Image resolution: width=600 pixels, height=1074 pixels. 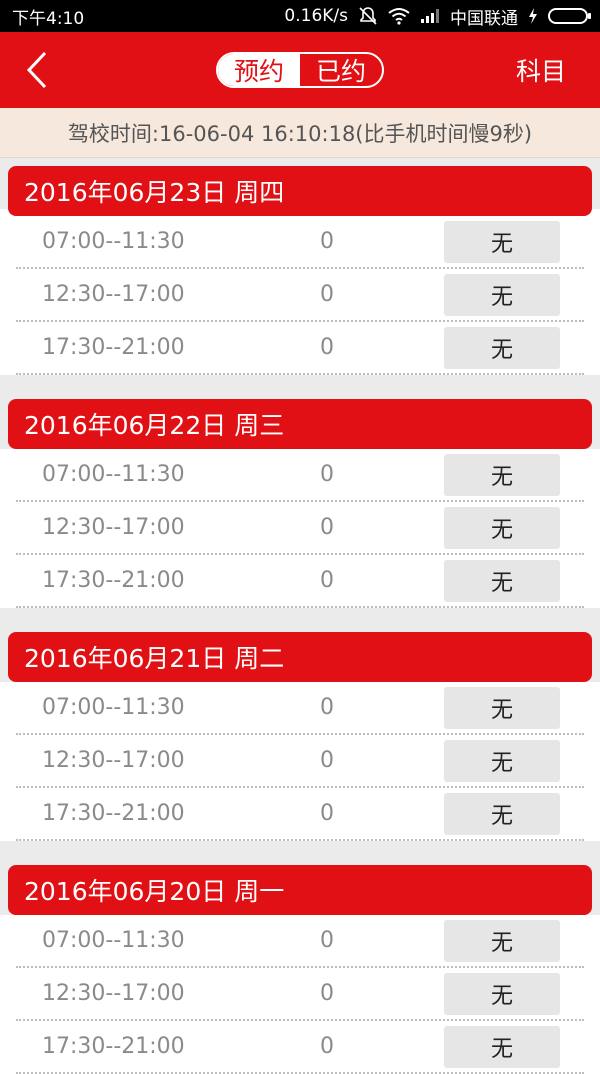 What do you see at coordinates (399, 16) in the screenshot?
I see `wifi-icon` at bounding box center [399, 16].